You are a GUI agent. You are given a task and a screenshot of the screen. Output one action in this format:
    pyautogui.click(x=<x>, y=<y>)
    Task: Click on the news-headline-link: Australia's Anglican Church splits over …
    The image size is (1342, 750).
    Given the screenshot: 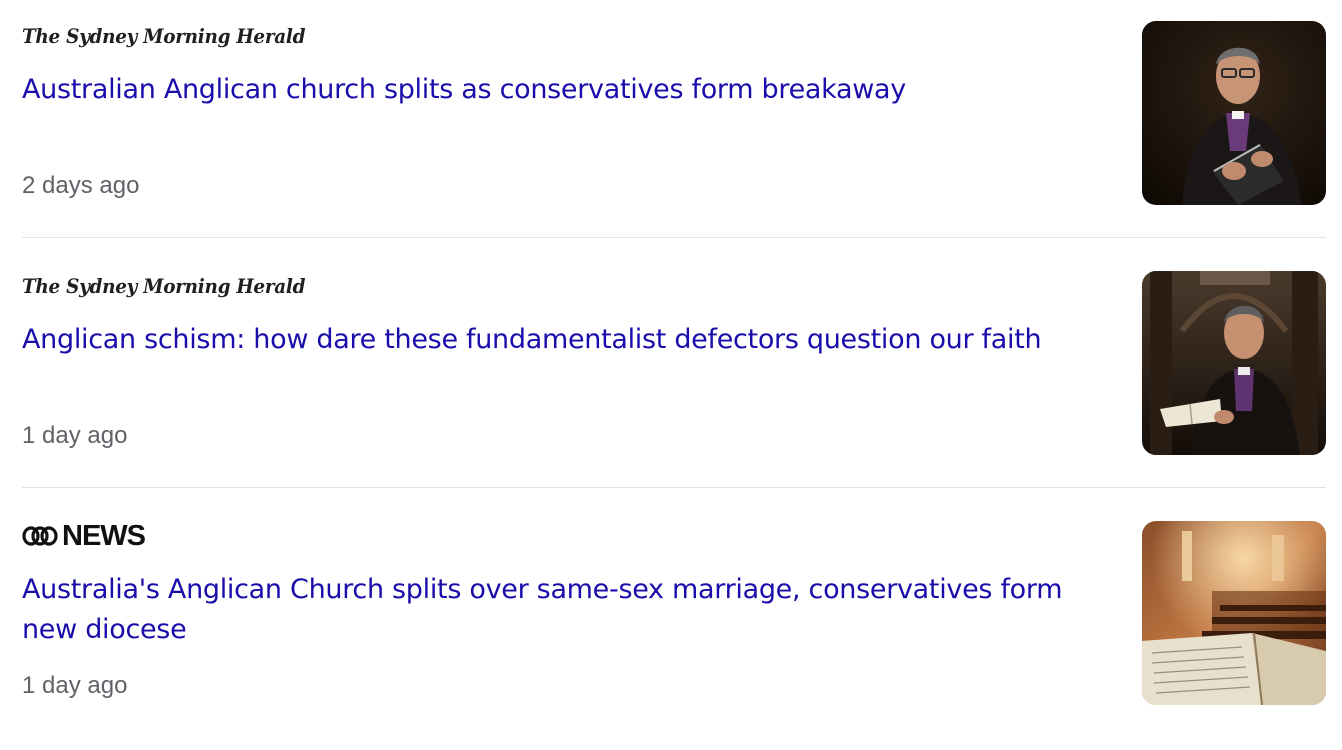 What is the action you would take?
    pyautogui.click(x=557, y=610)
    